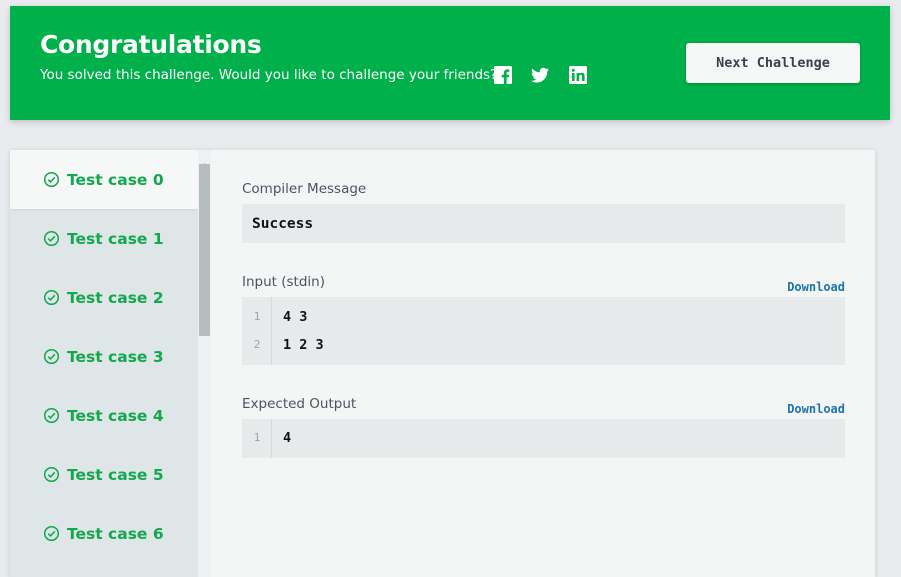 Image resolution: width=901 pixels, height=577 pixels. What do you see at coordinates (295, 317) in the screenshot?
I see `line-content: 4 3` at bounding box center [295, 317].